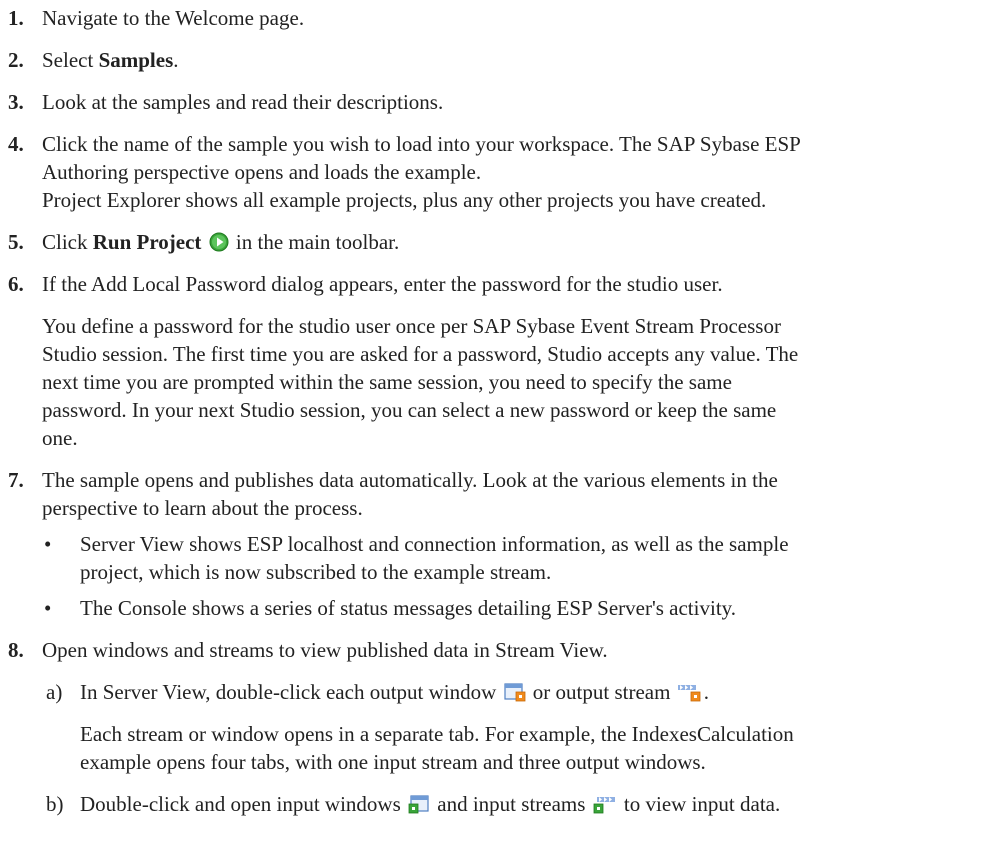 The height and width of the screenshot is (843, 990). Describe the element at coordinates (702, 804) in the screenshot. I see `substep-text-post: to view input data.` at that location.